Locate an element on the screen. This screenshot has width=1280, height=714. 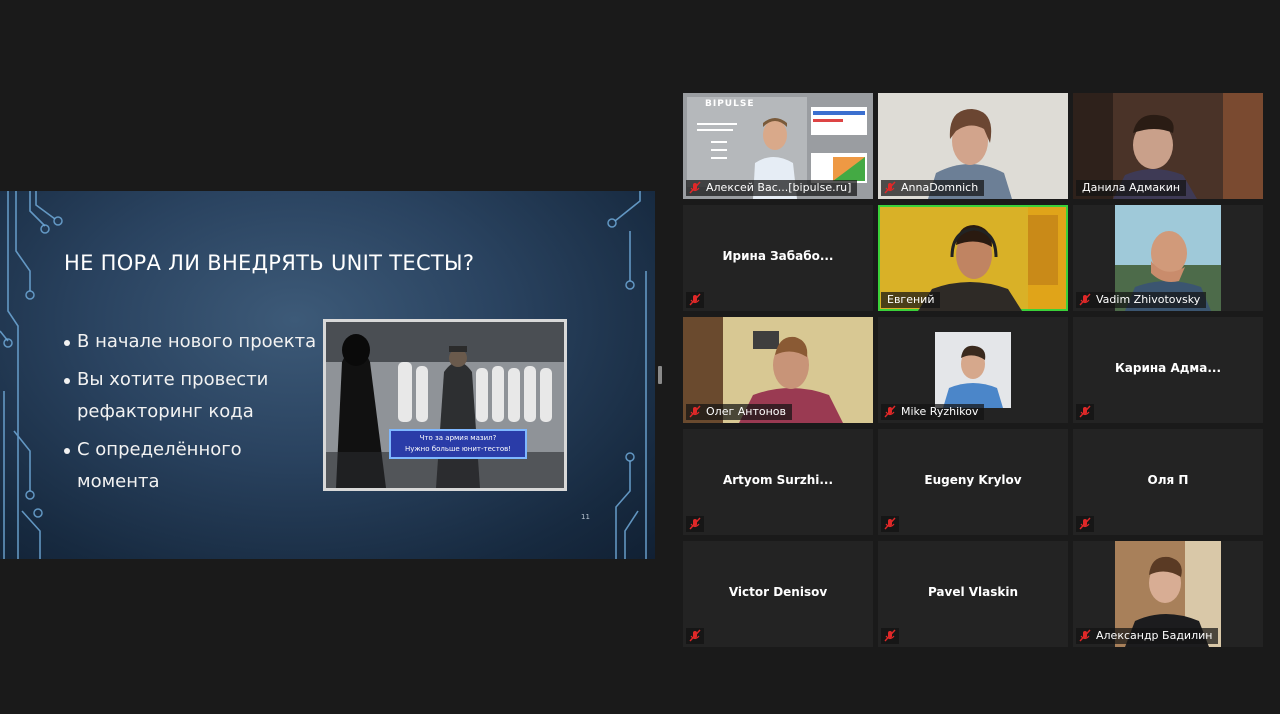
participant-tile: Eugeny Krylov is located at coordinates (973, 482).